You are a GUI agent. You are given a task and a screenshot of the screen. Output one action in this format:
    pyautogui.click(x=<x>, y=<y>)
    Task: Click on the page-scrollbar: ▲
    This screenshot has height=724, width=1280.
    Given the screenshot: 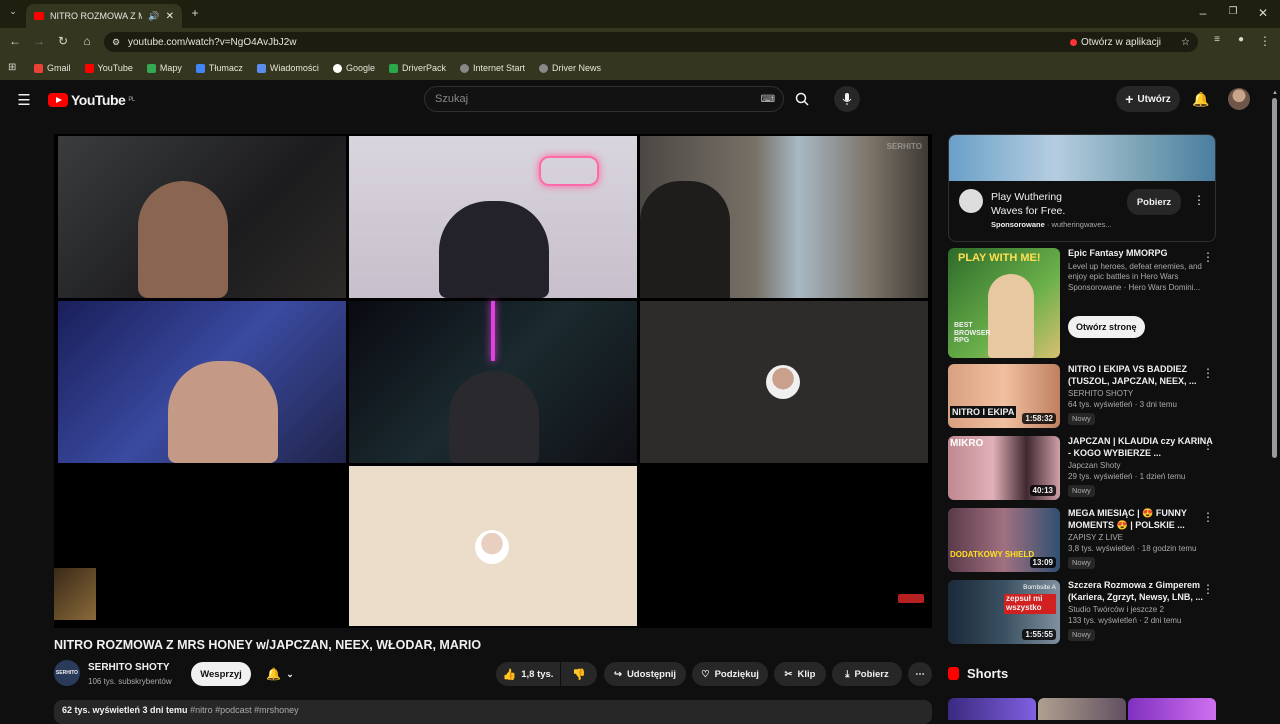 What is the action you would take?
    pyautogui.click(x=1275, y=405)
    